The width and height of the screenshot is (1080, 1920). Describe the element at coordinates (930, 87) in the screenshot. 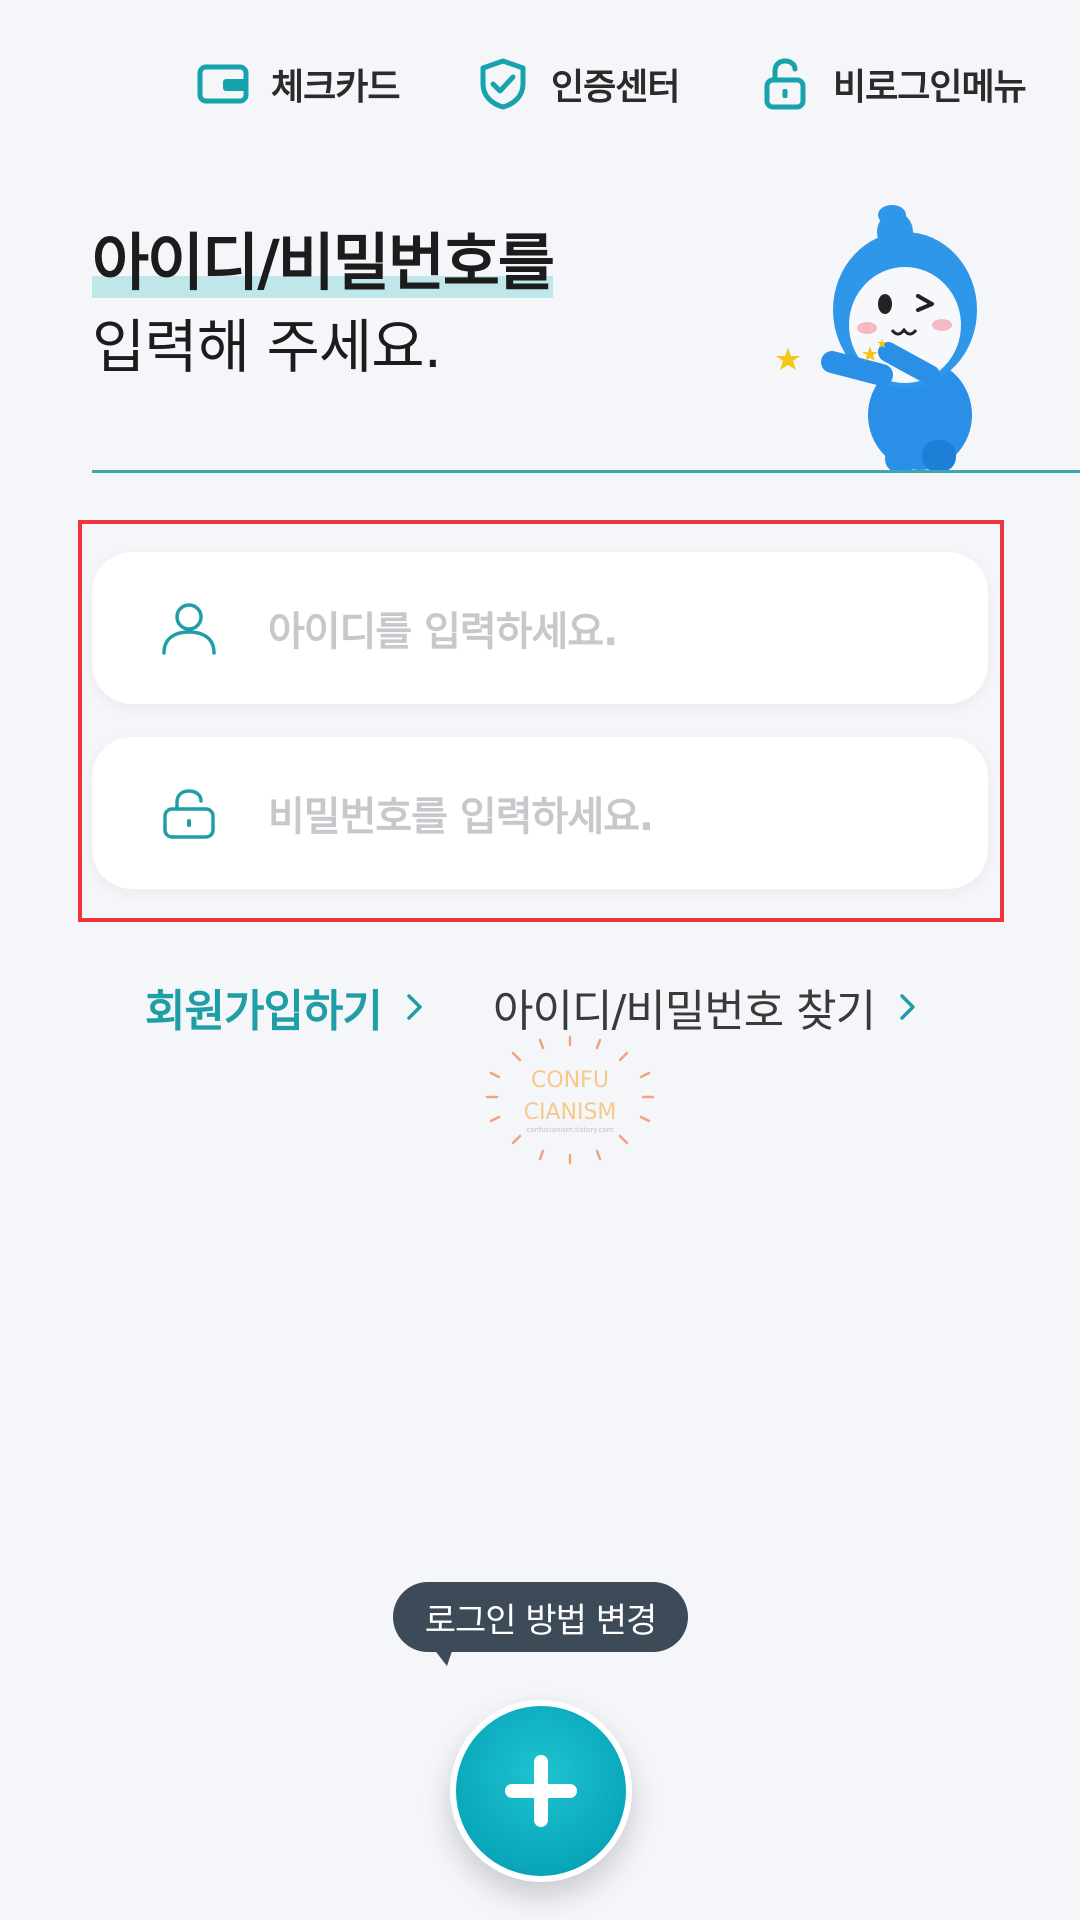

I see `nav-guest-menu-label: 비로그인메뉴` at that location.